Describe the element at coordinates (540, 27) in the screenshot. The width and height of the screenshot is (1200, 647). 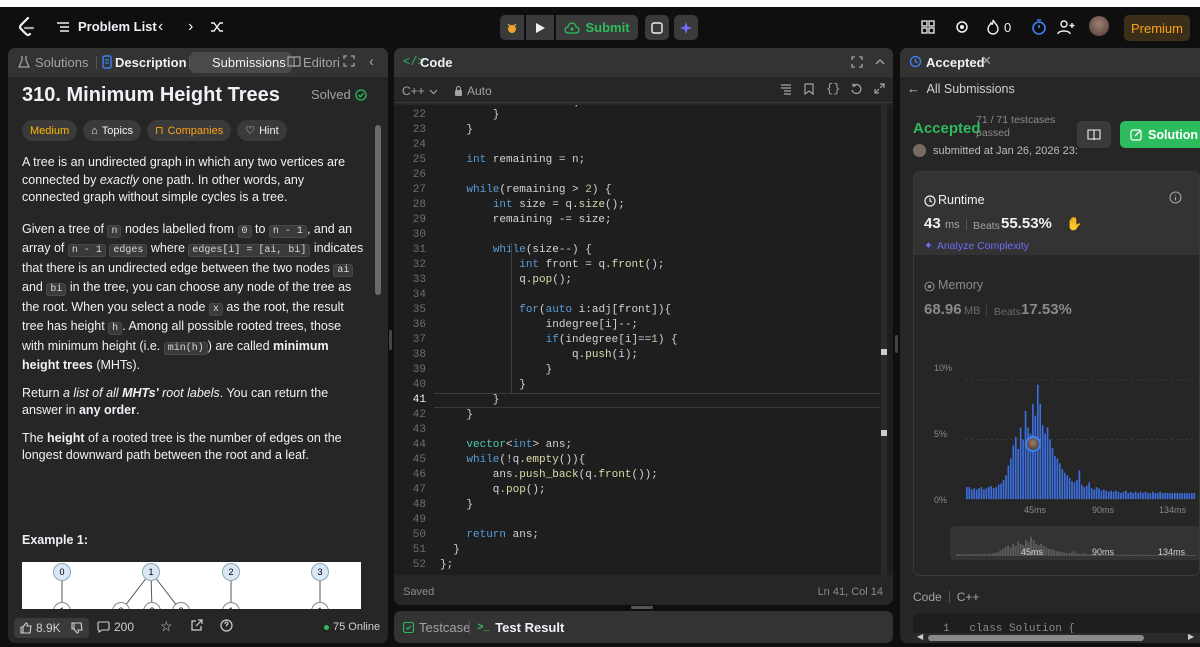
I see `run-button` at that location.